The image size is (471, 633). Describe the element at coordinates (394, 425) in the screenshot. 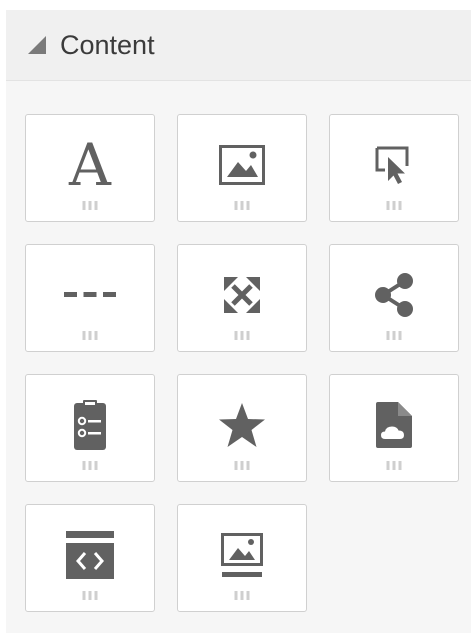

I see `cloud-file-icon` at that location.